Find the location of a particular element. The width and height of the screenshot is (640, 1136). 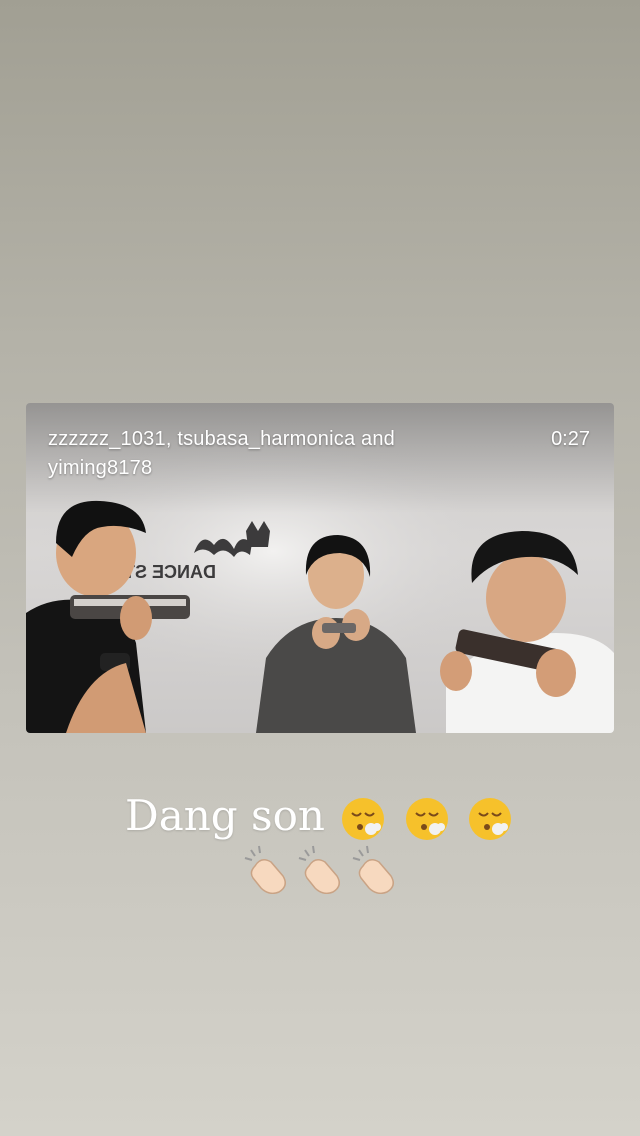

story-caption-text: Dang son is located at coordinates (225, 815).